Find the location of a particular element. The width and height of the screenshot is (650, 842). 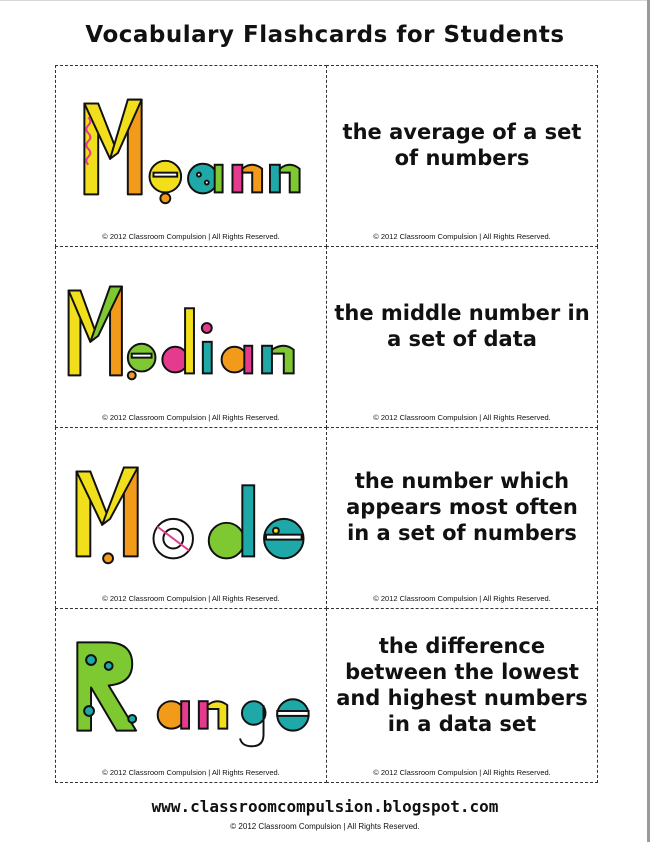

blog-url: www.classroomcompulsion.blogspot.com is located at coordinates (325, 806).